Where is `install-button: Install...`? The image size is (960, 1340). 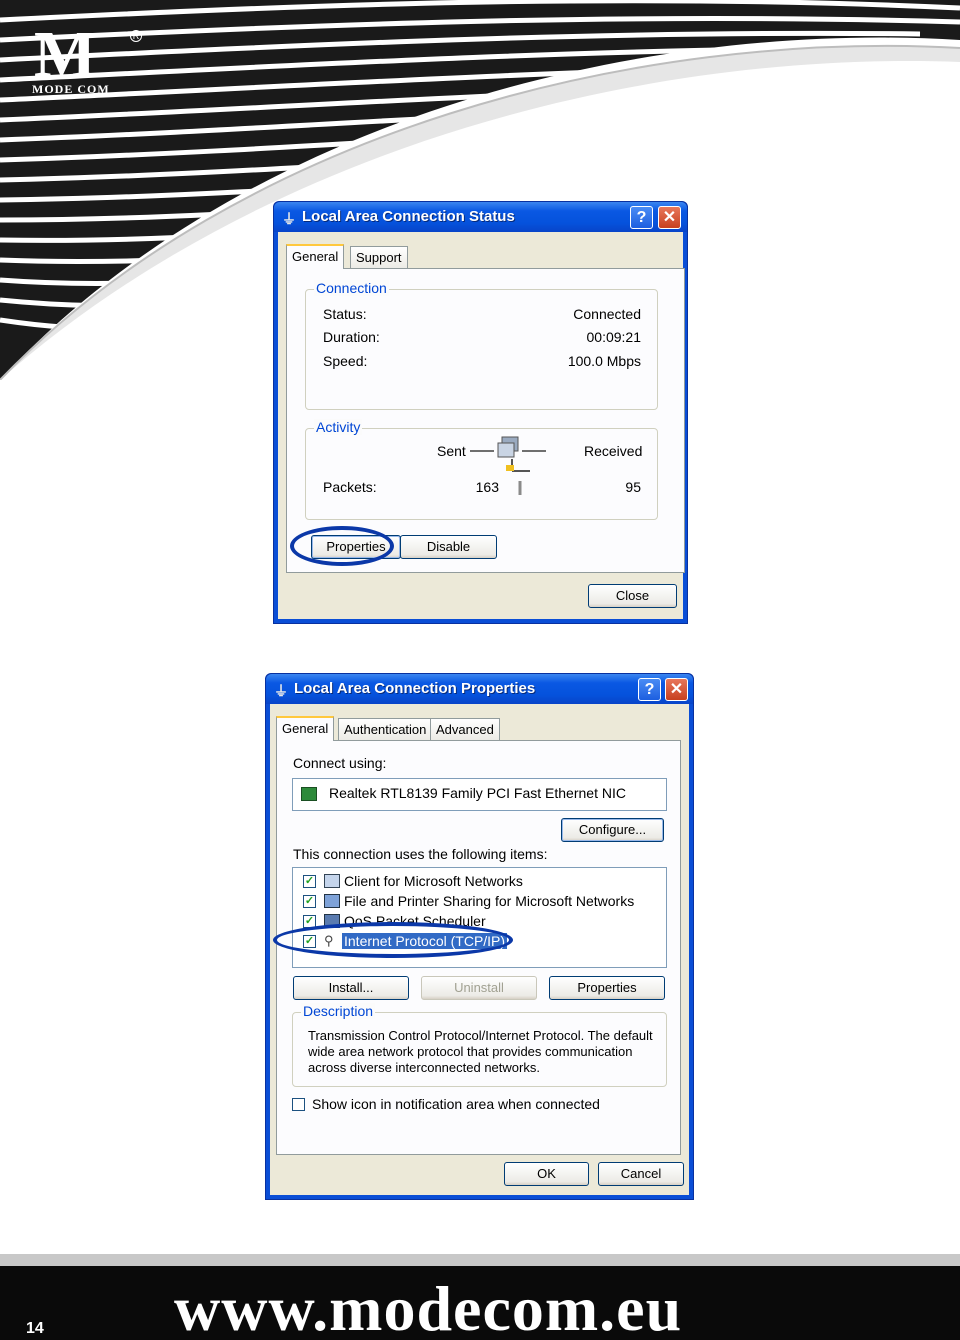 install-button: Install... is located at coordinates (351, 988).